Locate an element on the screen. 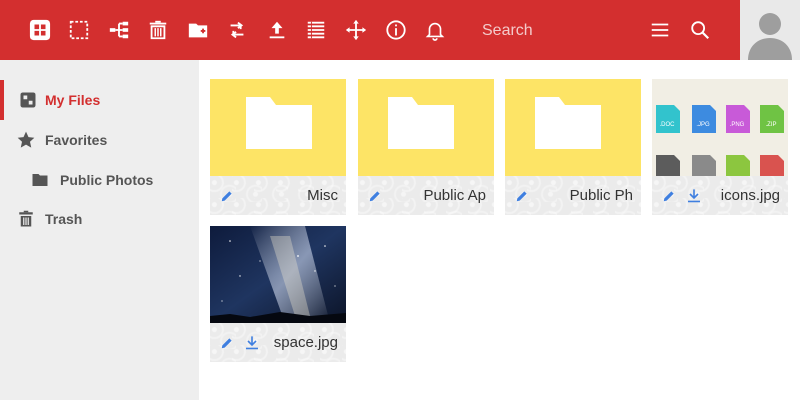 This screenshot has width=800, height=400. info-icon is located at coordinates (396, 30).